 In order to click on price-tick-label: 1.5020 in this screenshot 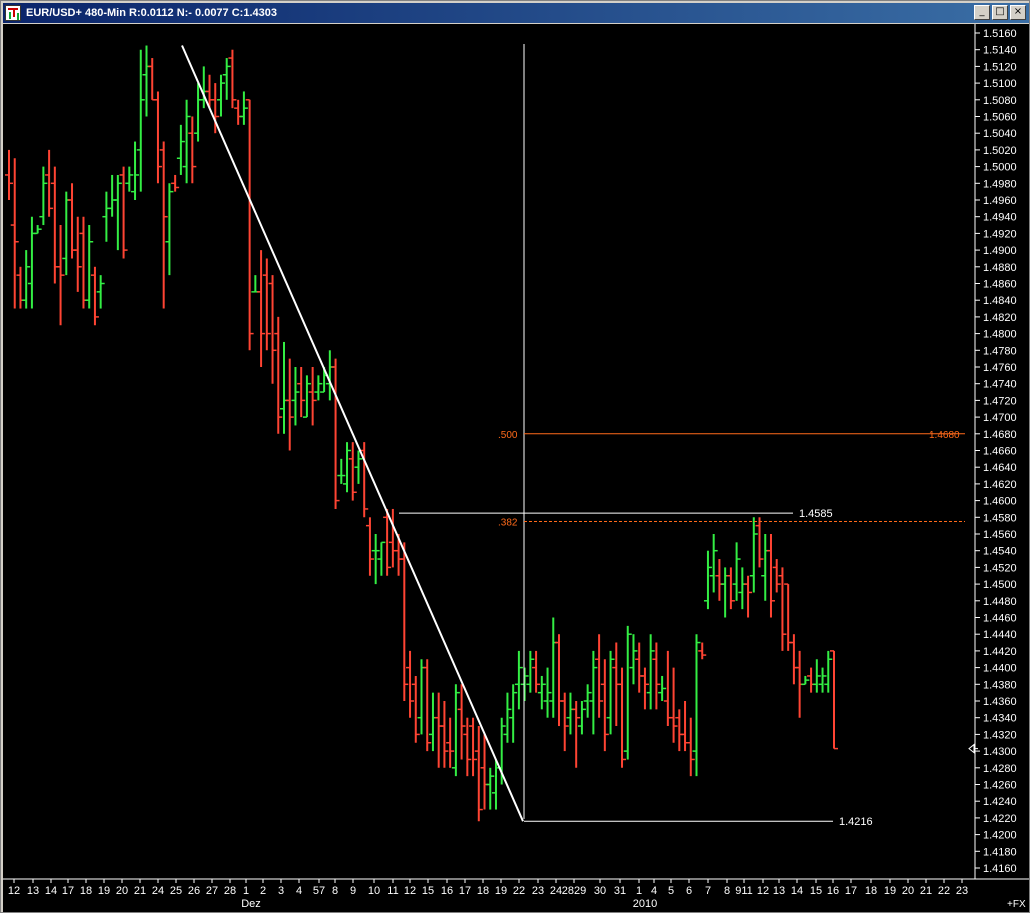, I will do `click(1000, 151)`.